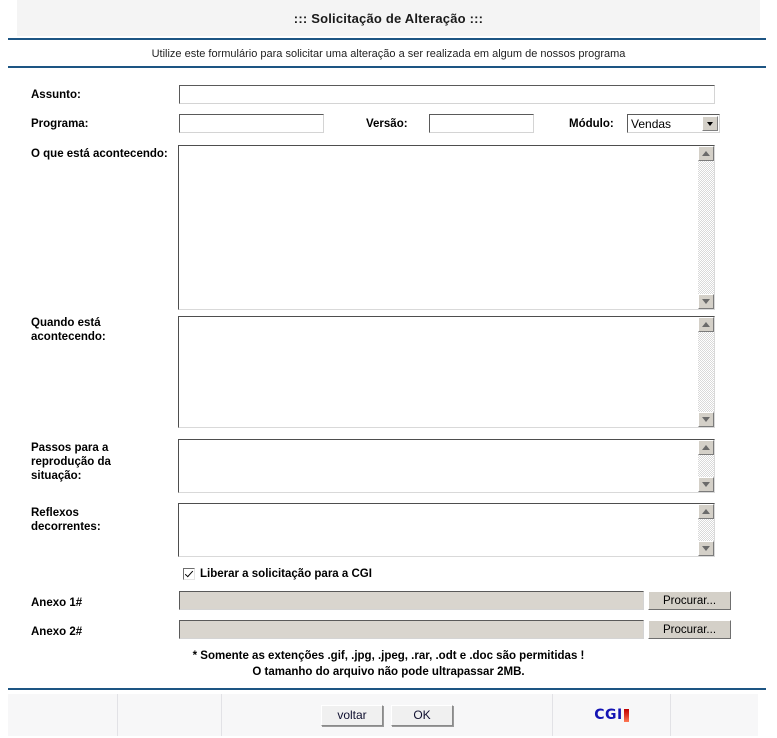 This screenshot has height=738, width=777. I want to click on page-header: ::: Solicitação de Alteração :::, so click(388, 18).